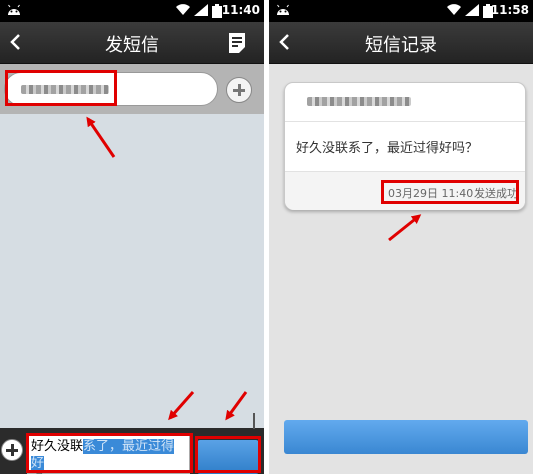 Image resolution: width=533 pixels, height=474 pixels. Describe the element at coordinates (236, 406) in the screenshot. I see `arrow-to-send` at that location.